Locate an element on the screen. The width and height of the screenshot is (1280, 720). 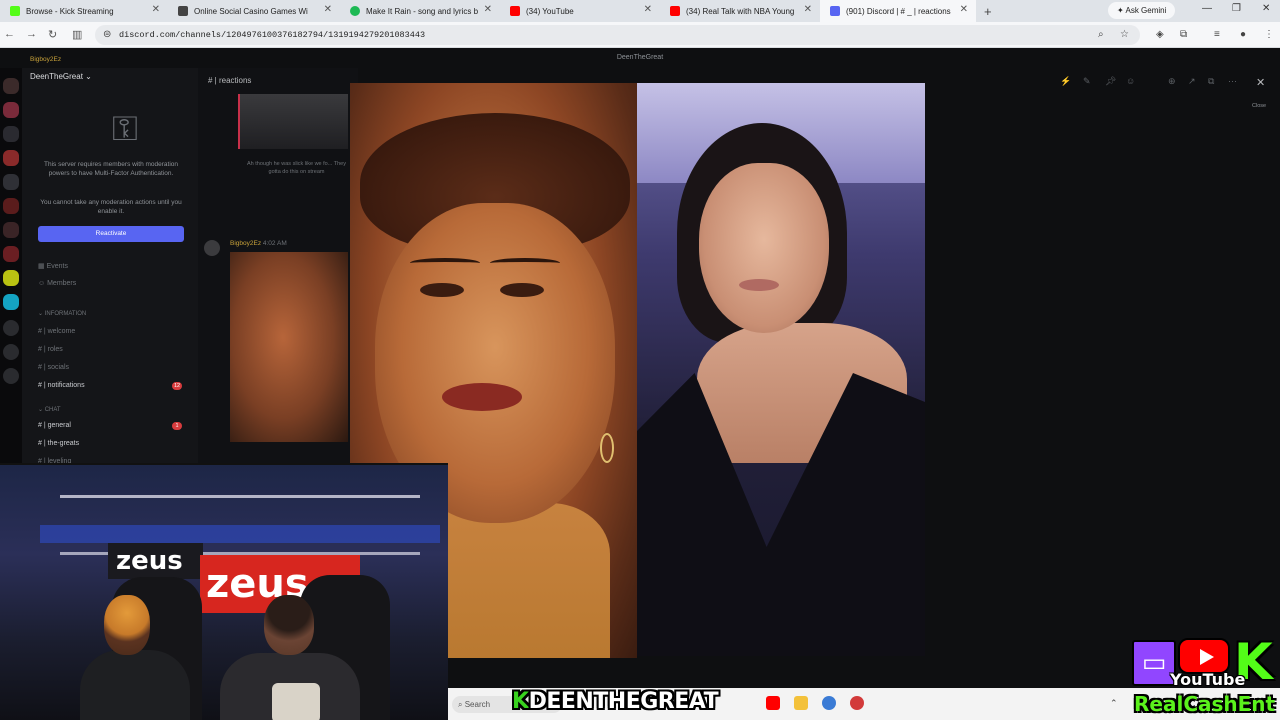
back-icon: ← is located at coordinates (9, 34).